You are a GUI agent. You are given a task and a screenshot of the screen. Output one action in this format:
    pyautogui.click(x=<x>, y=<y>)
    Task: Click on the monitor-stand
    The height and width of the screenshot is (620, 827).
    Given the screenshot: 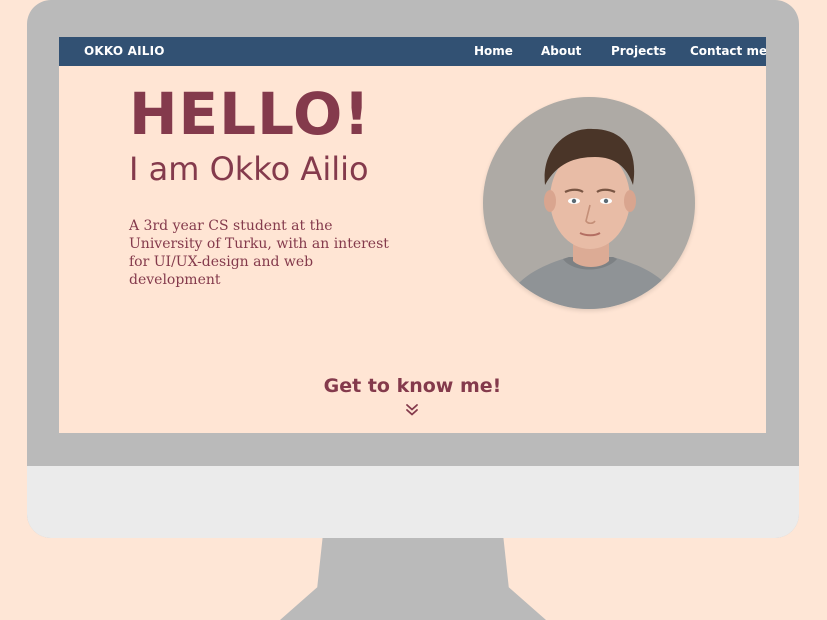 What is the action you would take?
    pyautogui.click(x=413, y=579)
    